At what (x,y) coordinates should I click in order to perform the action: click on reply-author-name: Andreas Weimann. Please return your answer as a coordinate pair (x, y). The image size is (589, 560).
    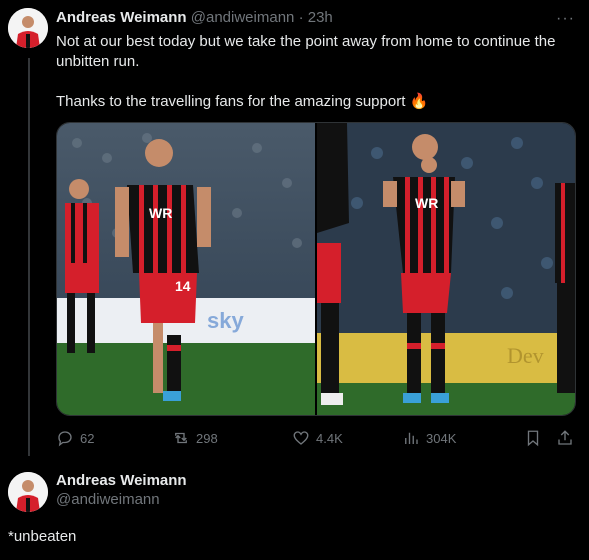
    Looking at the image, I should click on (121, 480).